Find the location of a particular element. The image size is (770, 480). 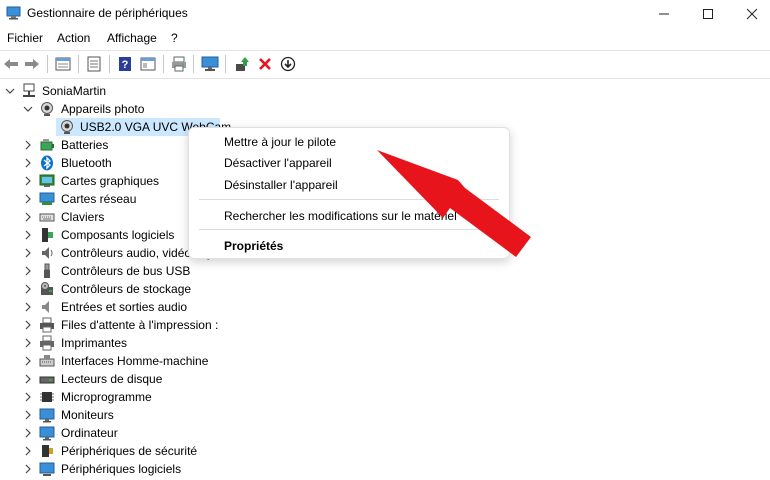

maximize-button is located at coordinates (708, 13).